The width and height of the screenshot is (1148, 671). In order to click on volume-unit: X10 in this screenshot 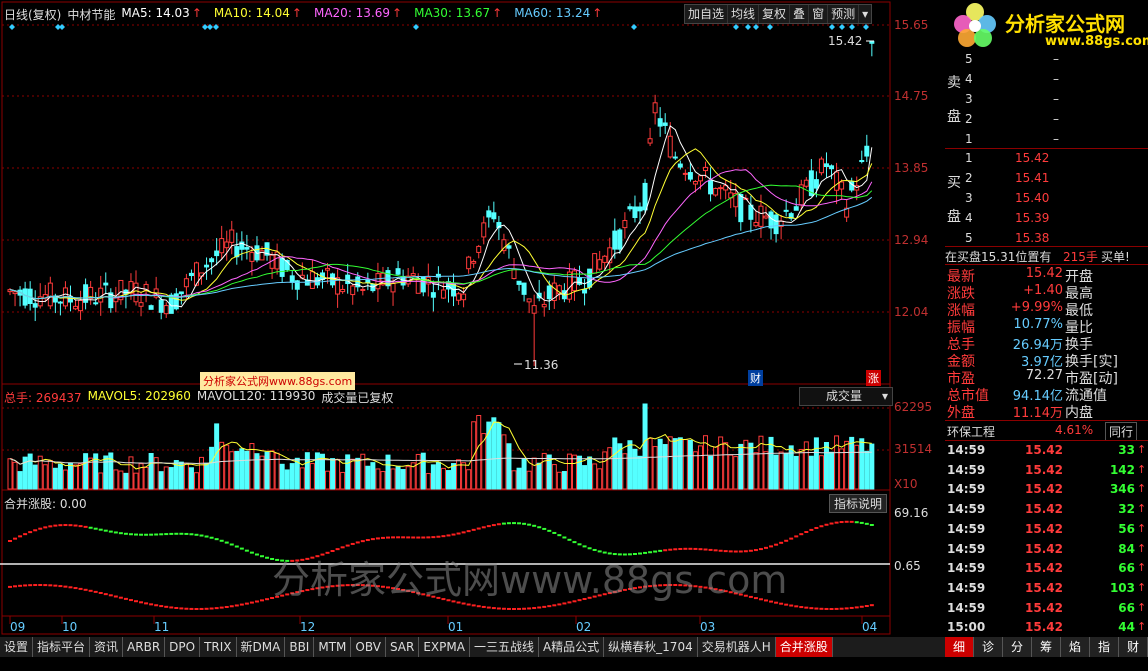, I will do `click(906, 484)`.